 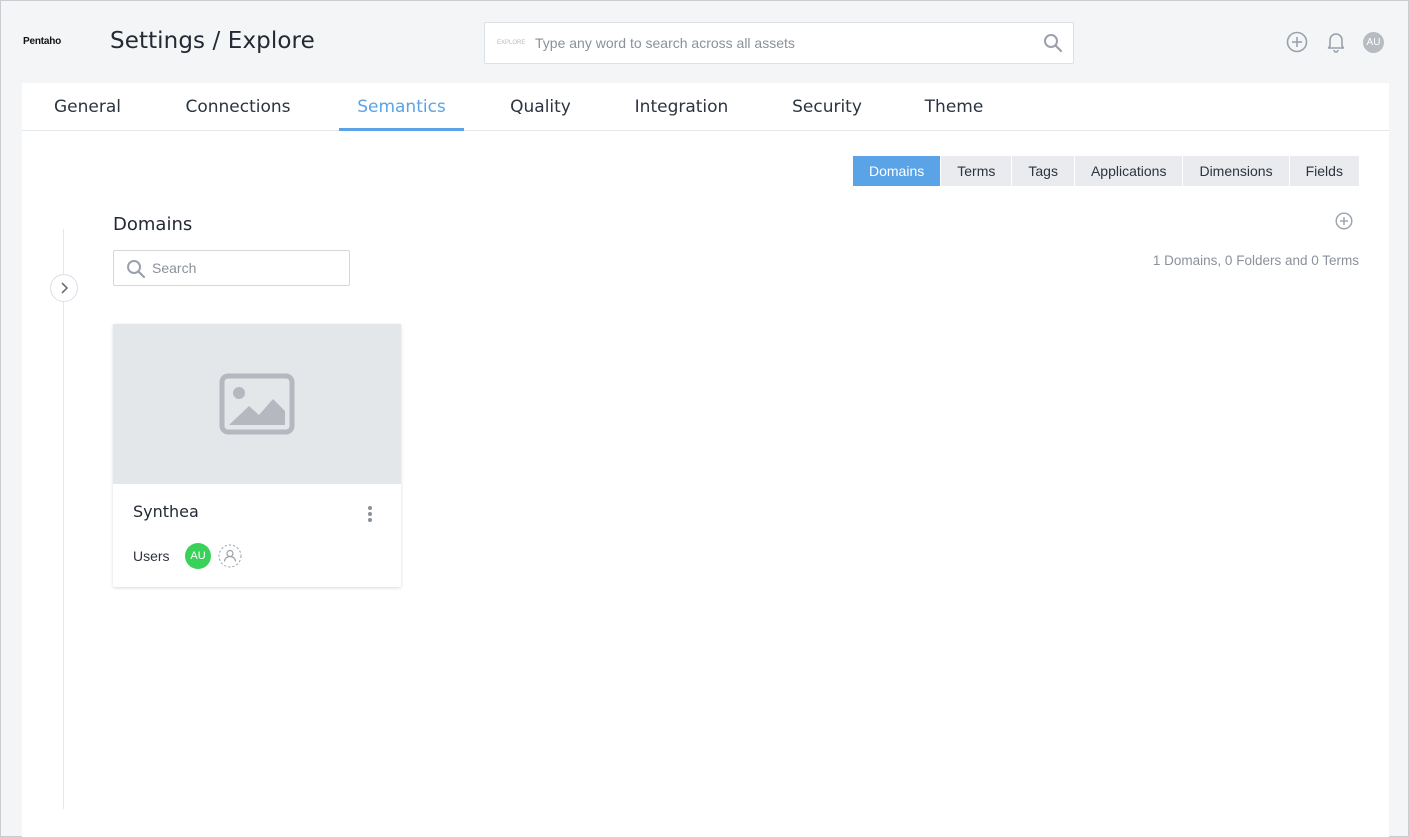 I want to click on subtab-dimensions: Dimensions, so click(x=1236, y=171).